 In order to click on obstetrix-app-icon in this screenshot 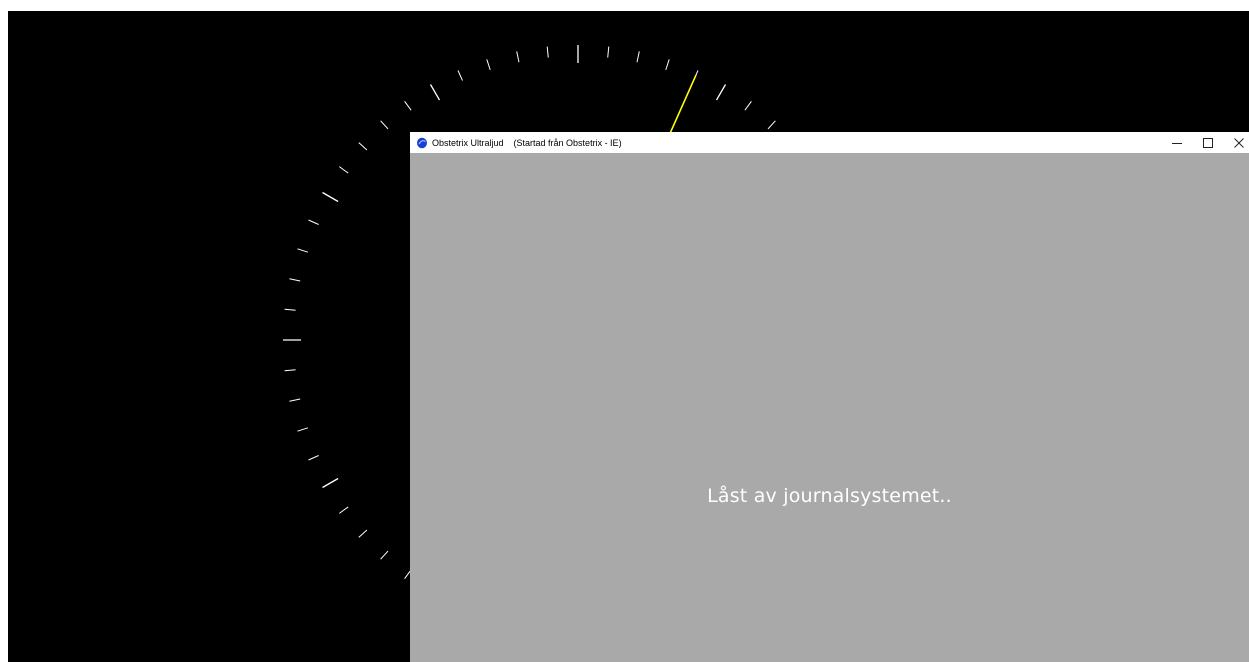, I will do `click(422, 142)`.